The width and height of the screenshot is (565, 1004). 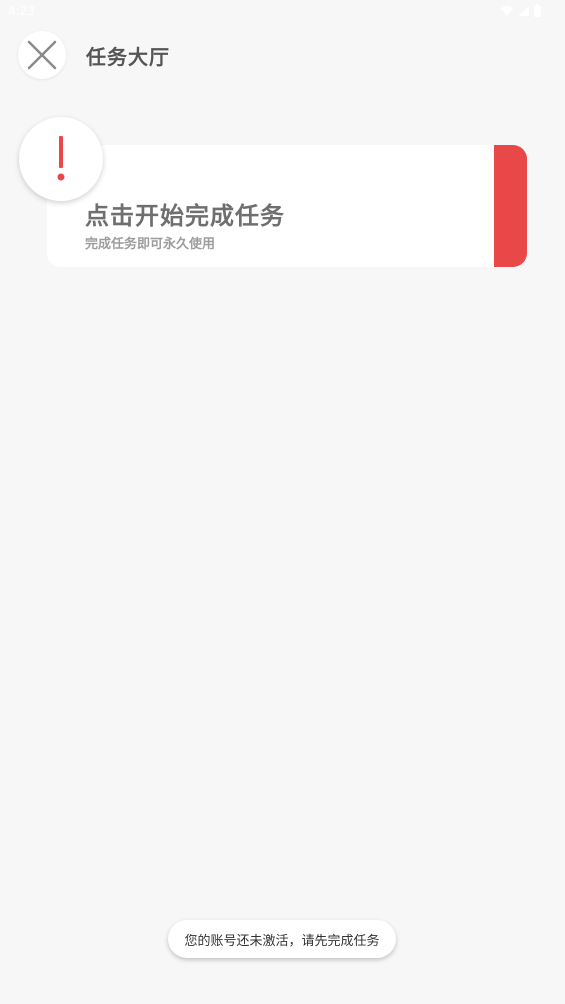 What do you see at coordinates (537, 10) in the screenshot?
I see `battery-icon` at bounding box center [537, 10].